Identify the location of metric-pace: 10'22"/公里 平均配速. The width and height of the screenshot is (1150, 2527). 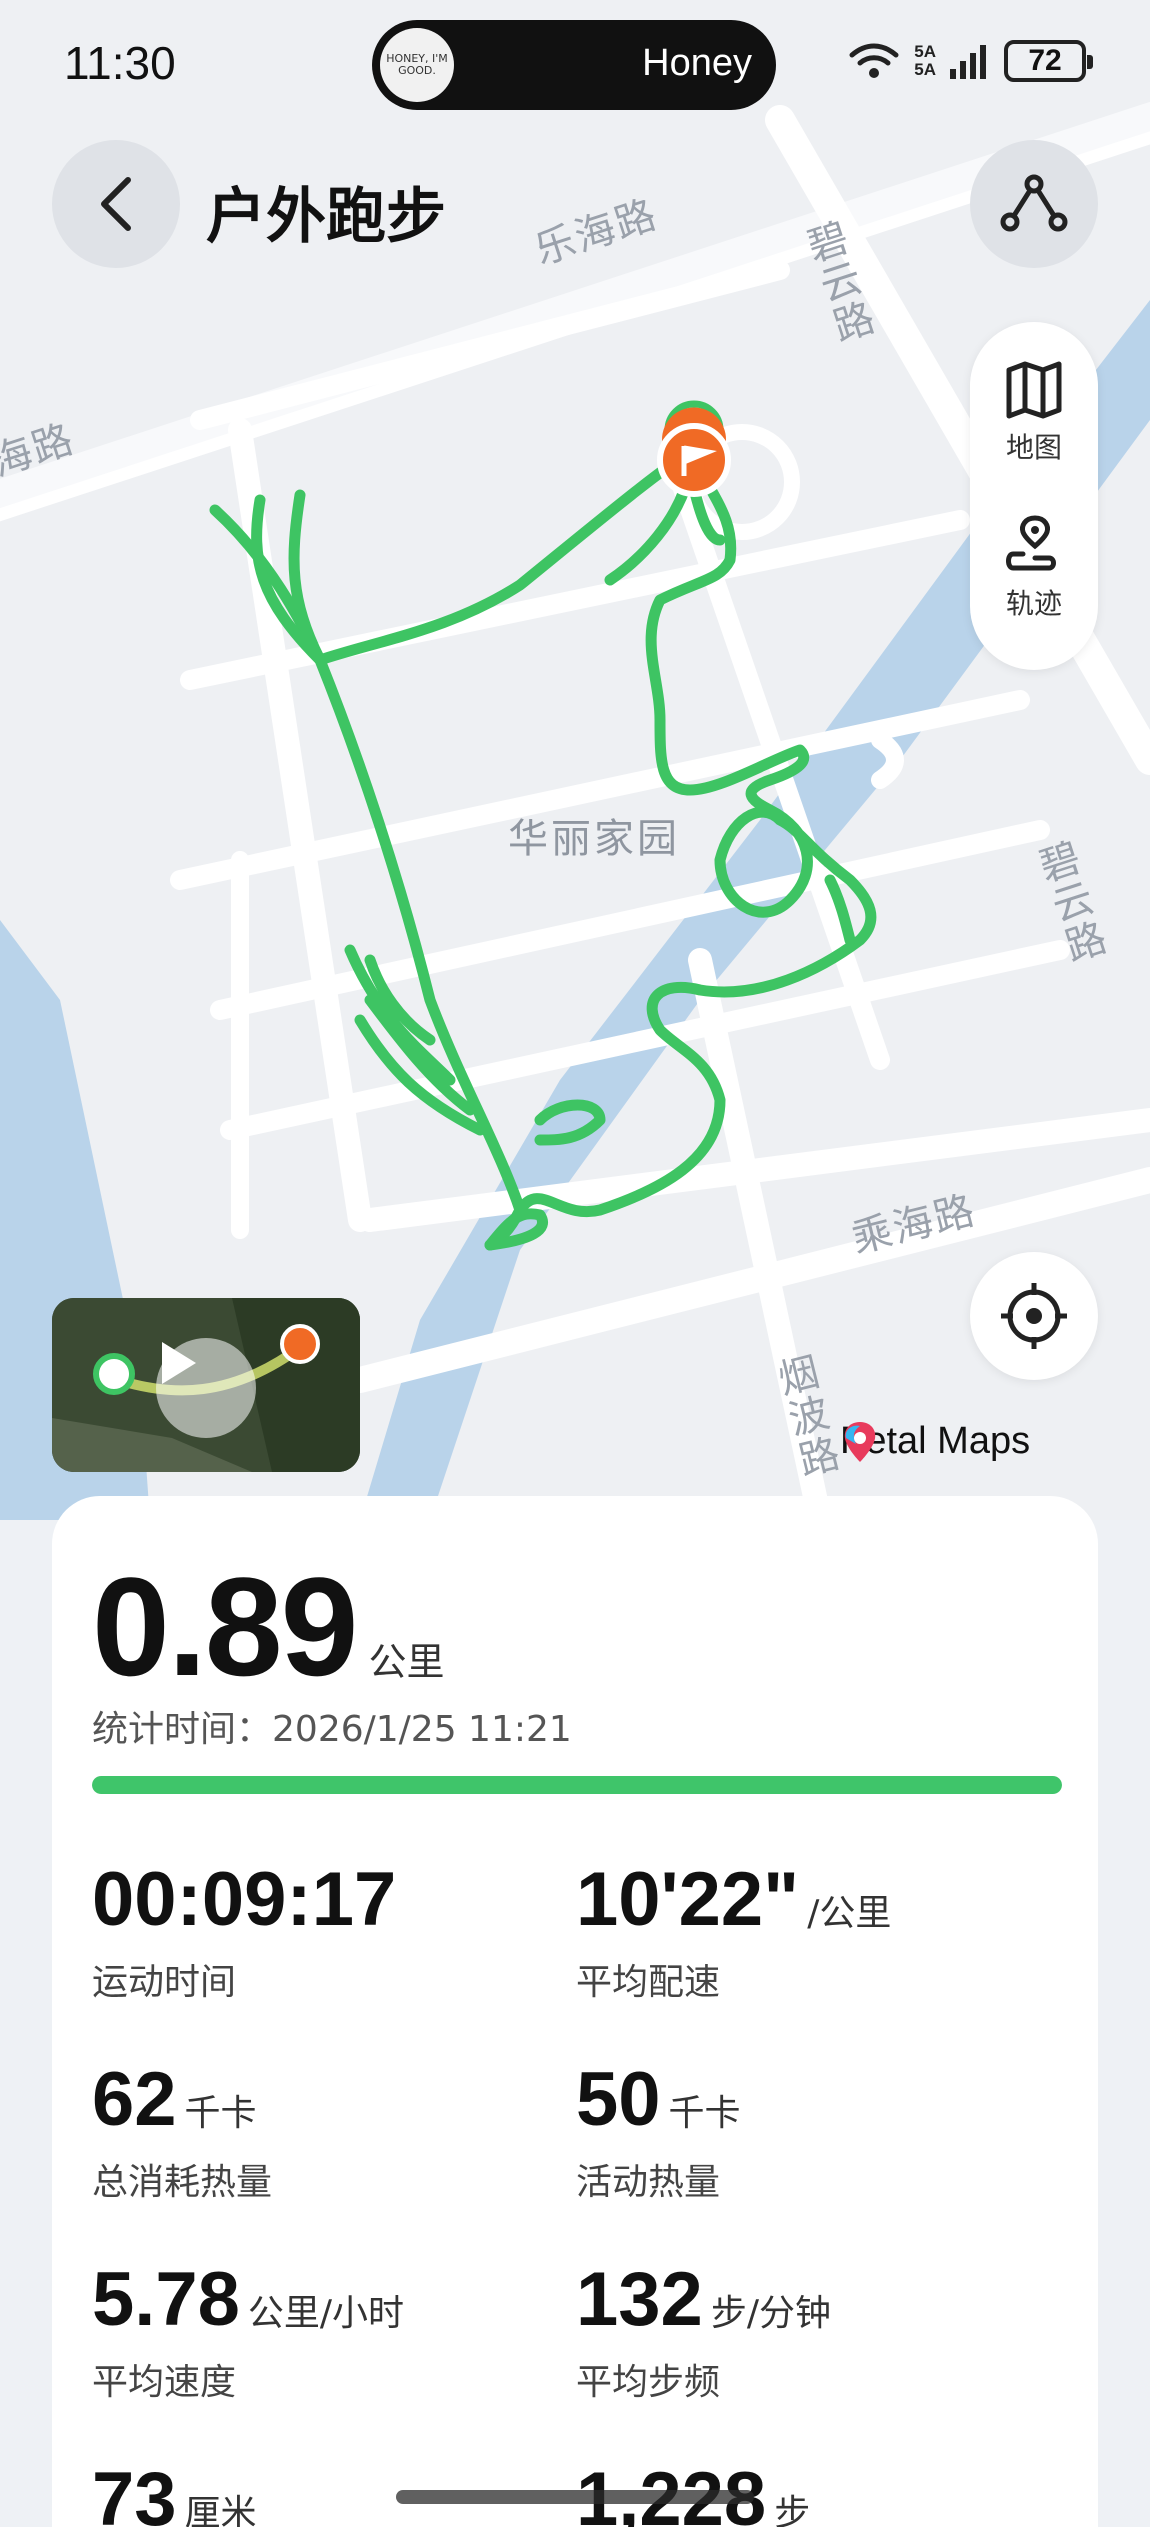
(733, 1930).